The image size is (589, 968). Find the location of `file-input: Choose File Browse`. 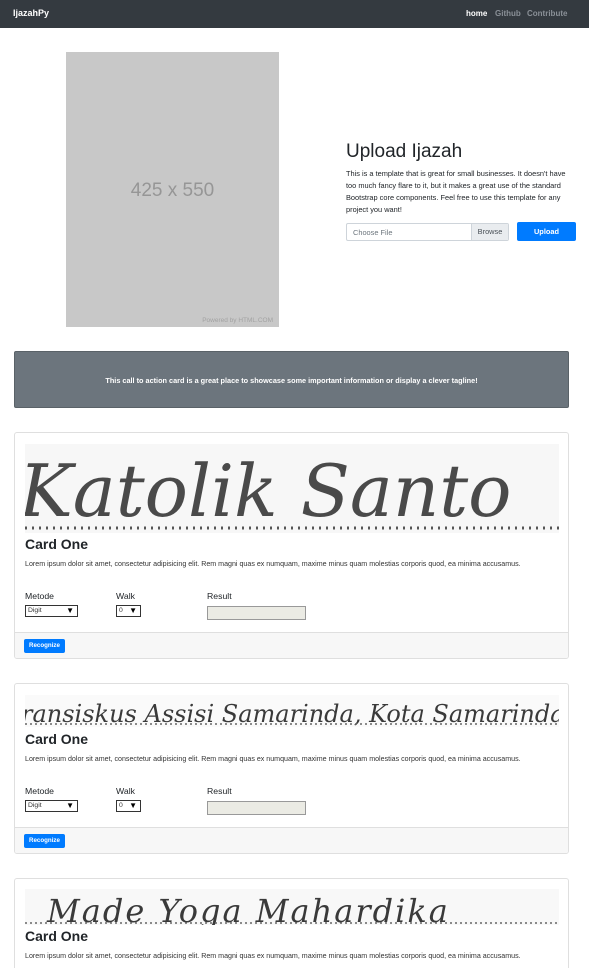

file-input: Choose File Browse is located at coordinates (427, 232).